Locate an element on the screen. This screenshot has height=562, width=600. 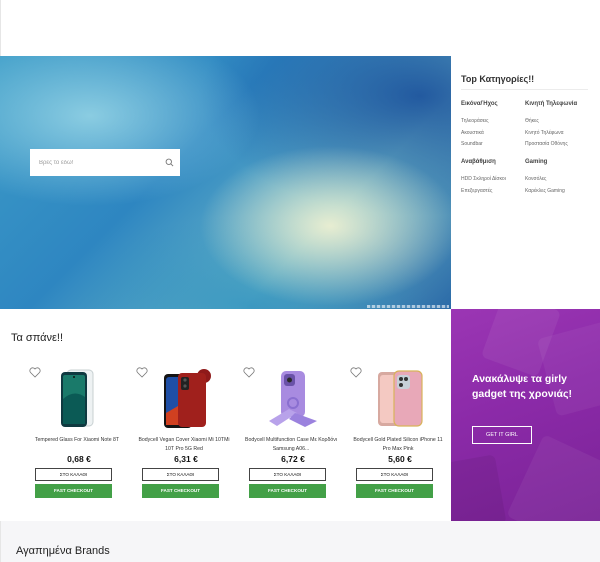
search-box is located at coordinates (105, 162).